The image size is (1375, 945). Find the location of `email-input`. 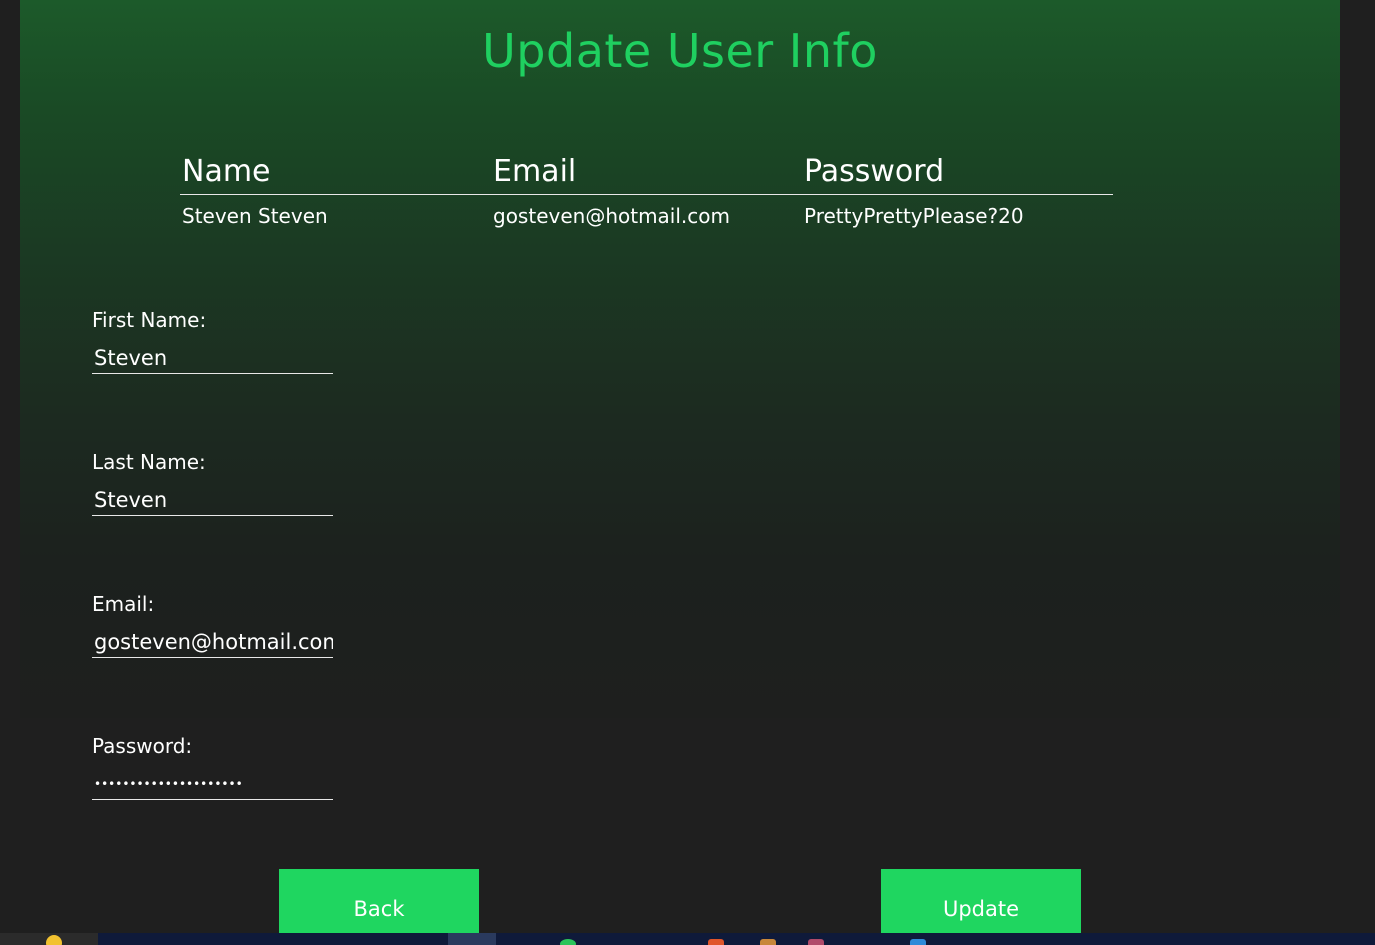

email-input is located at coordinates (212, 642).